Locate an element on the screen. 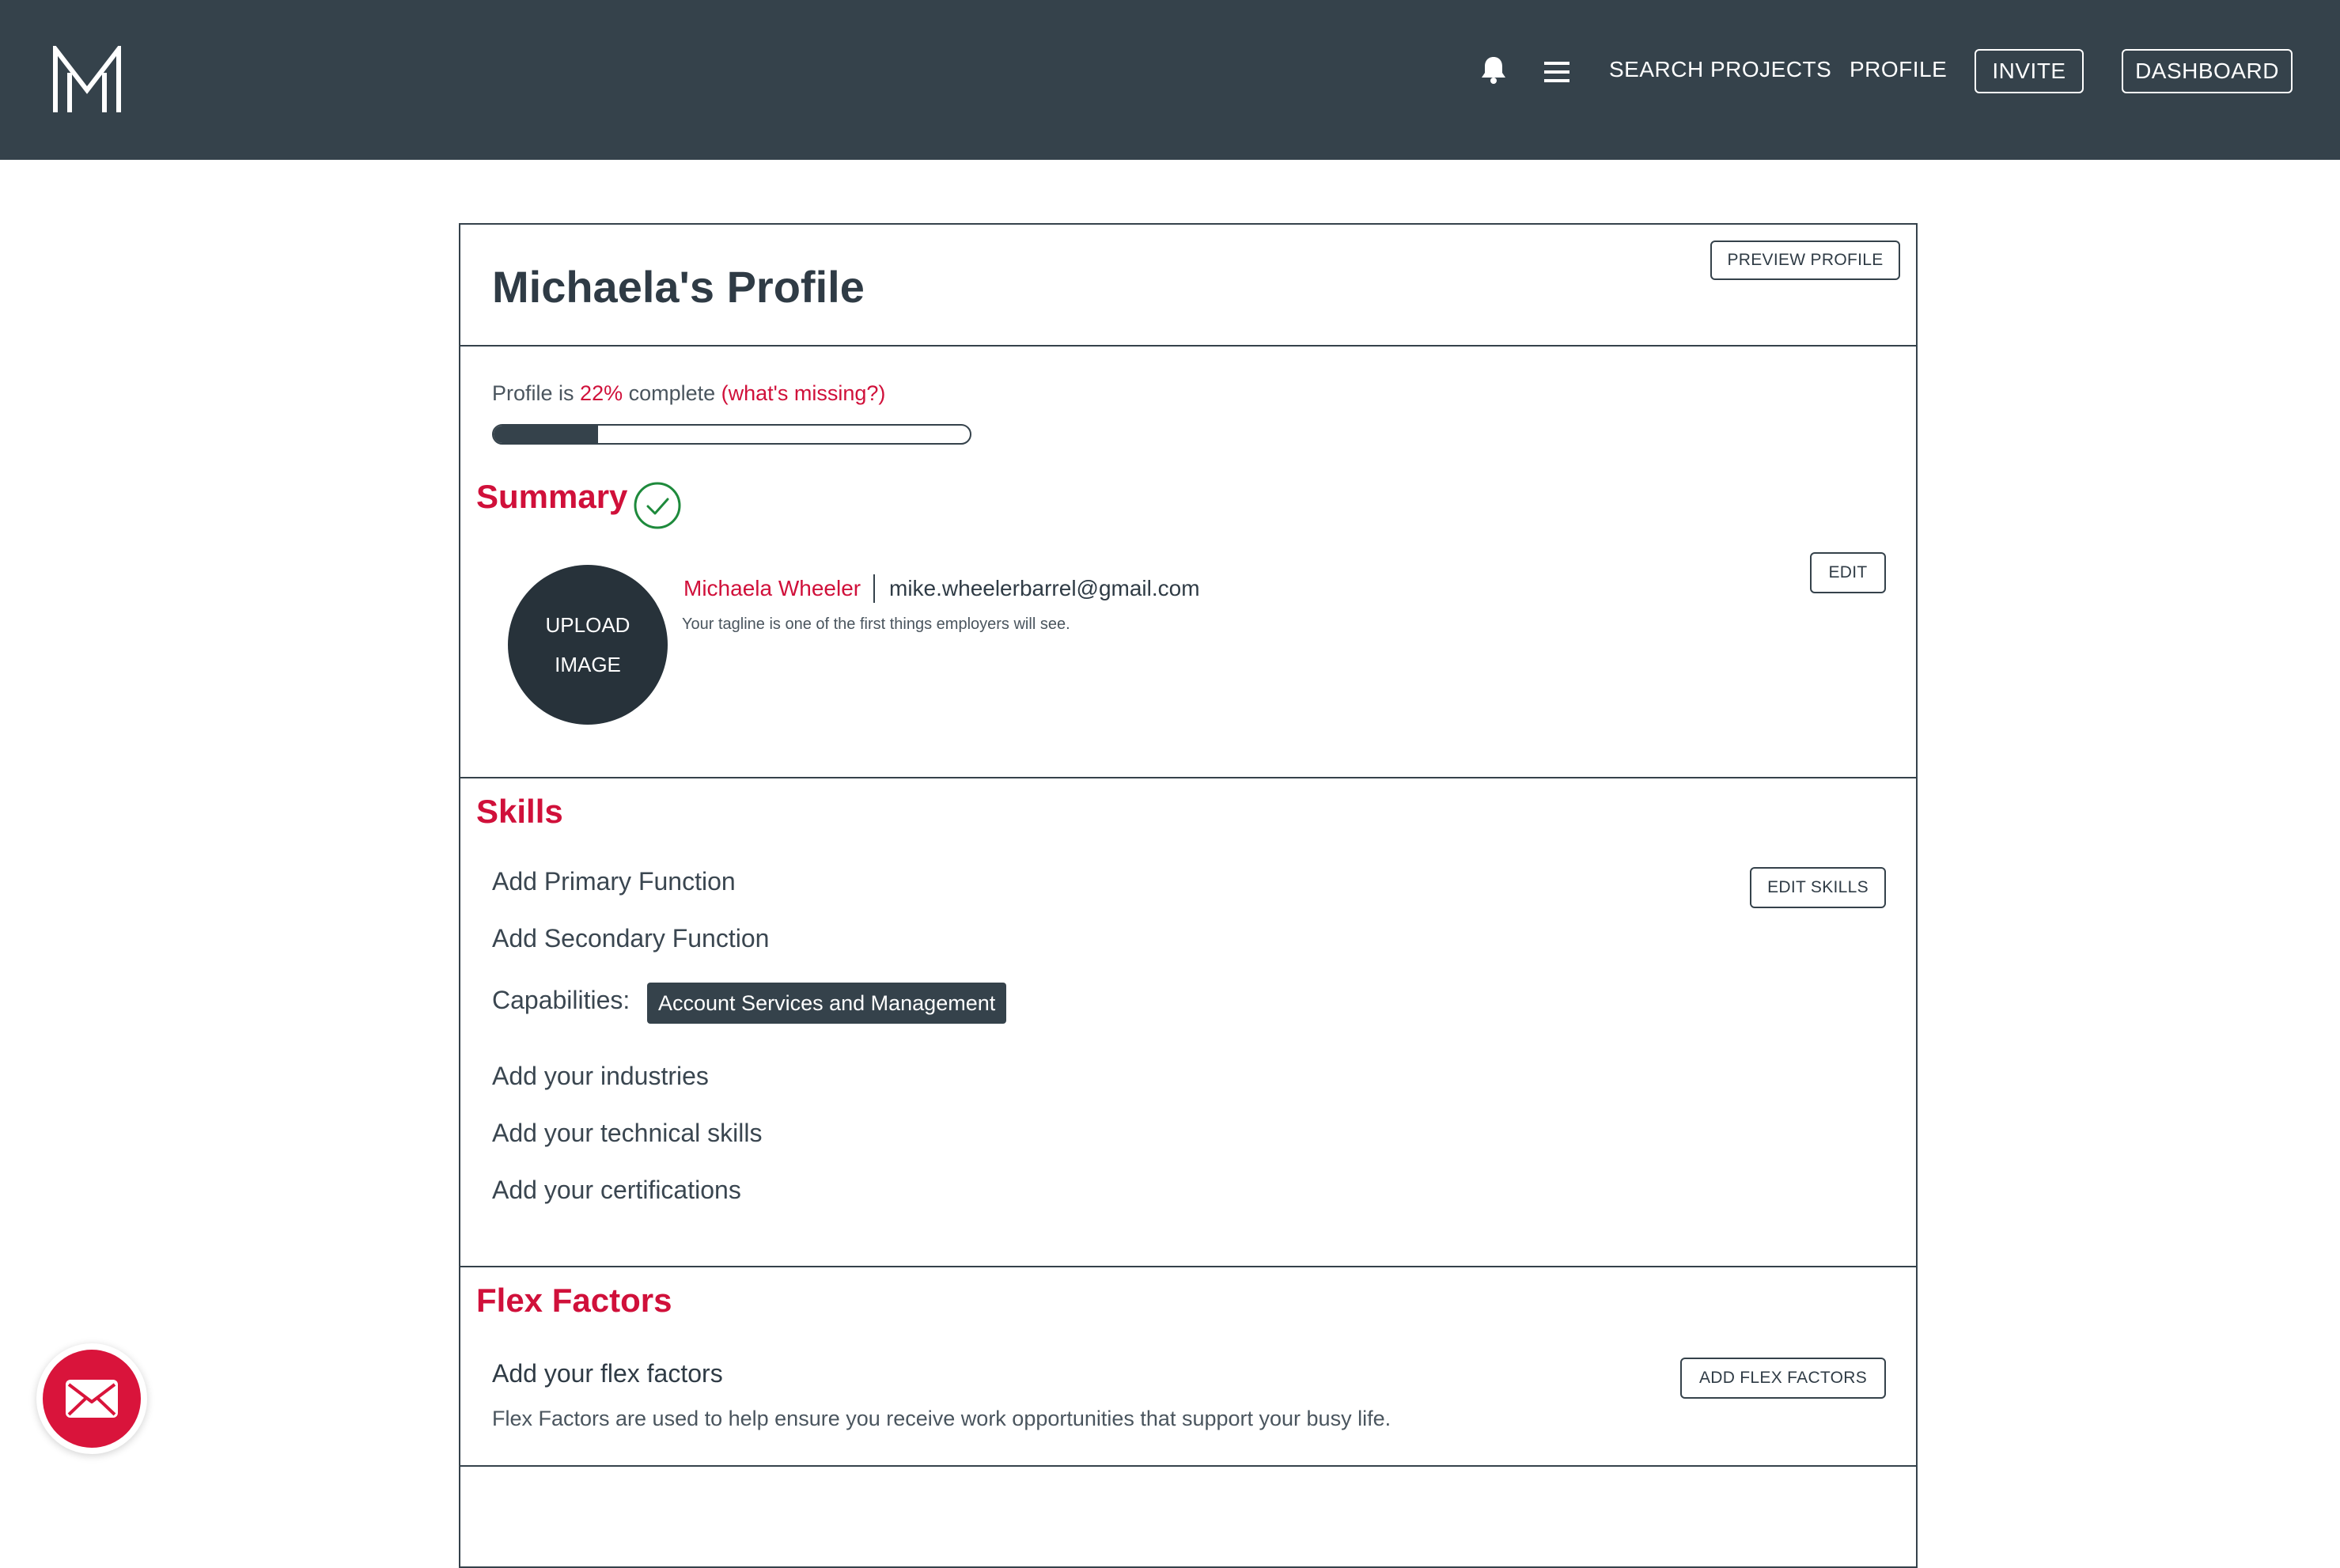 This screenshot has width=2340, height=1568. add-flex-factors-heading: Add your flex factors is located at coordinates (607, 1373).